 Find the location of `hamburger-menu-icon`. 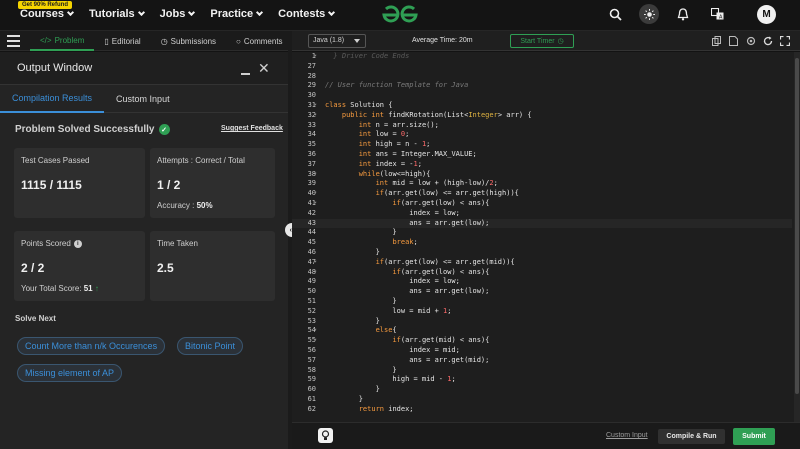

hamburger-menu-icon is located at coordinates (13, 42).